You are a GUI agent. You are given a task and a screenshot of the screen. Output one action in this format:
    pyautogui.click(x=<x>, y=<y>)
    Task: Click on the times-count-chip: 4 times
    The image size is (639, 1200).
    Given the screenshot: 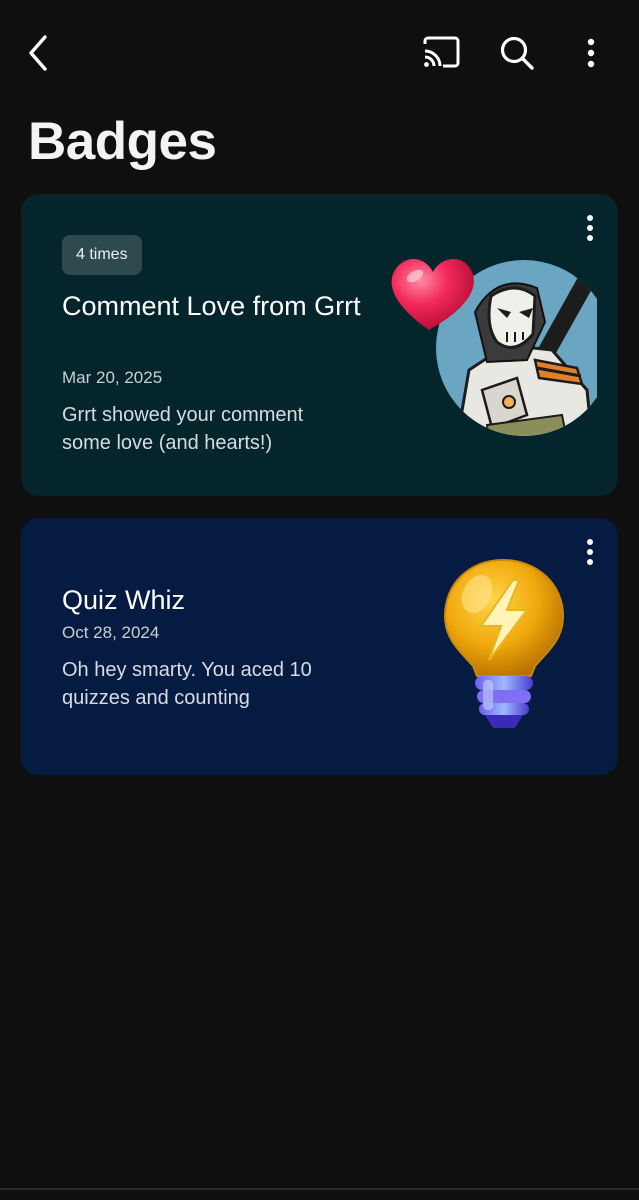 What is the action you would take?
    pyautogui.click(x=102, y=255)
    